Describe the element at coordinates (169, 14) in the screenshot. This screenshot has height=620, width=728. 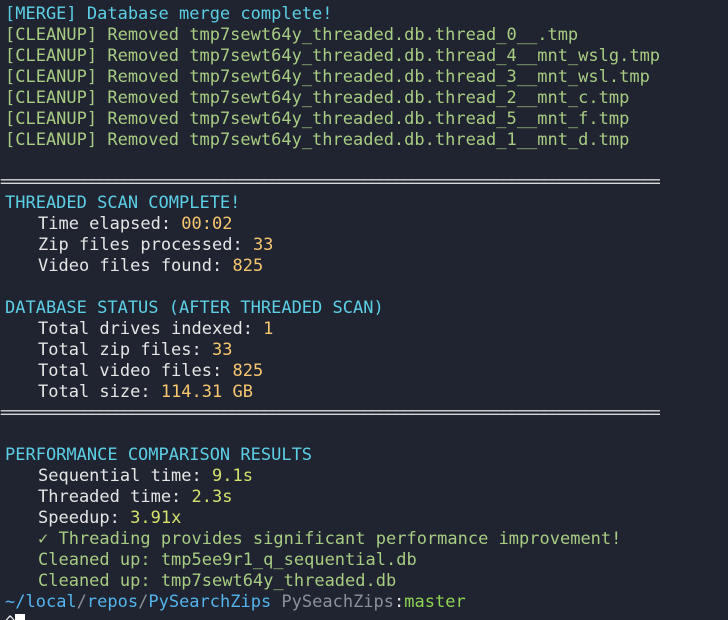
I see `merge-line: [MERGE] Database merge complete!` at that location.